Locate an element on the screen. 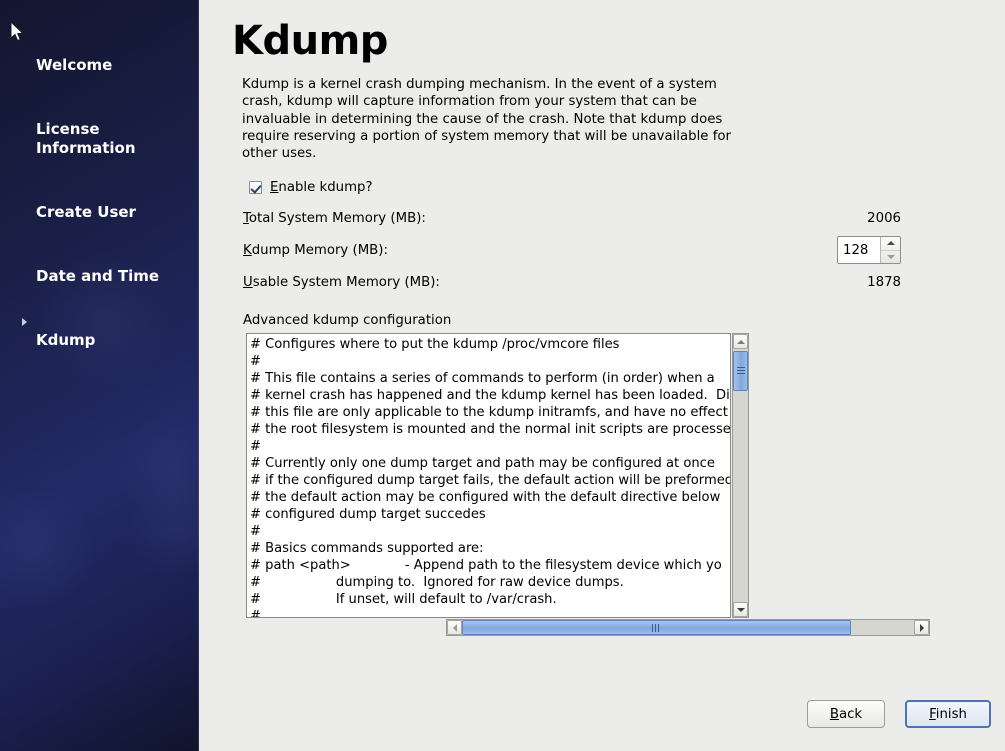 This screenshot has height=751, width=1005. total-system-memory-row: Total System Memory (MB): 2006 is located at coordinates (572, 218).